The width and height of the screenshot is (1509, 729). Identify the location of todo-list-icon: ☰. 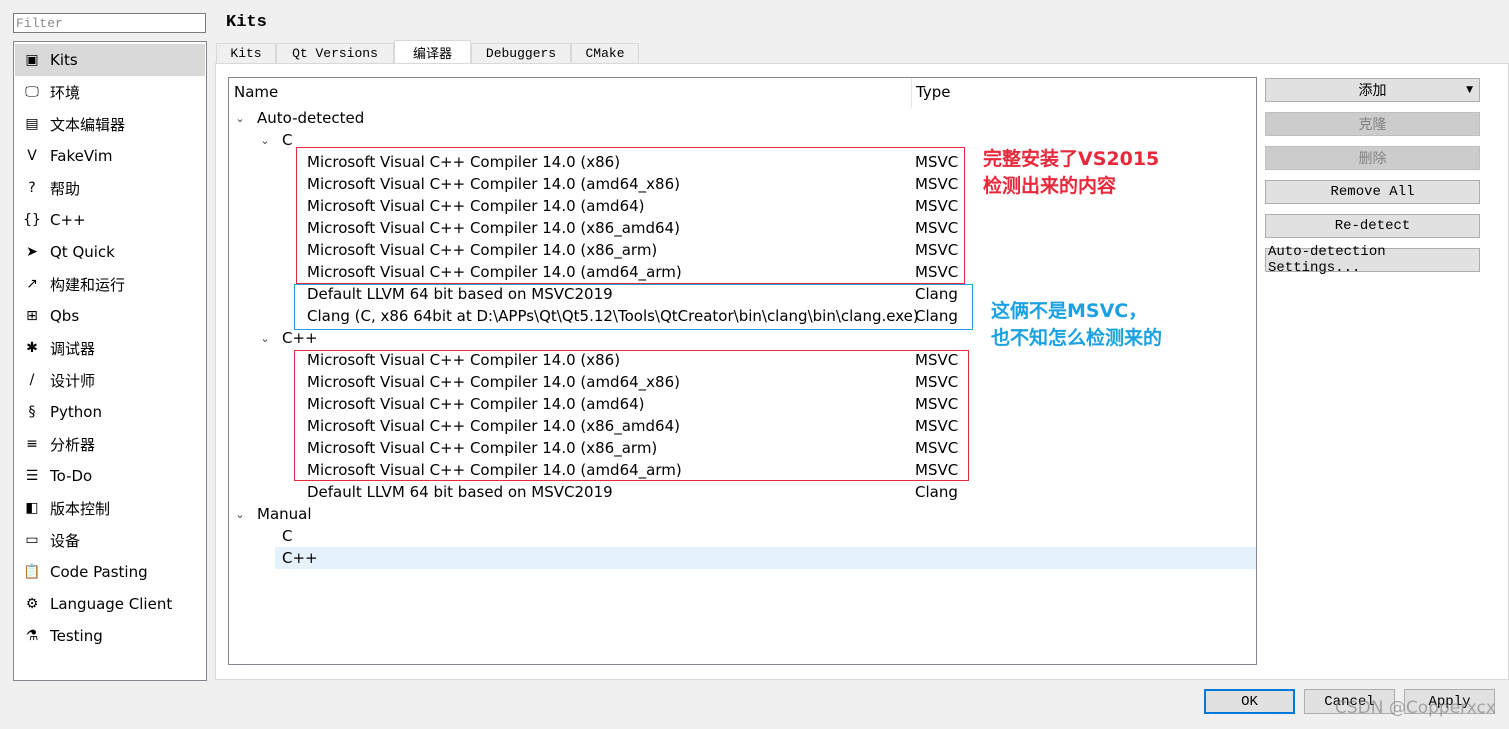
(32, 476).